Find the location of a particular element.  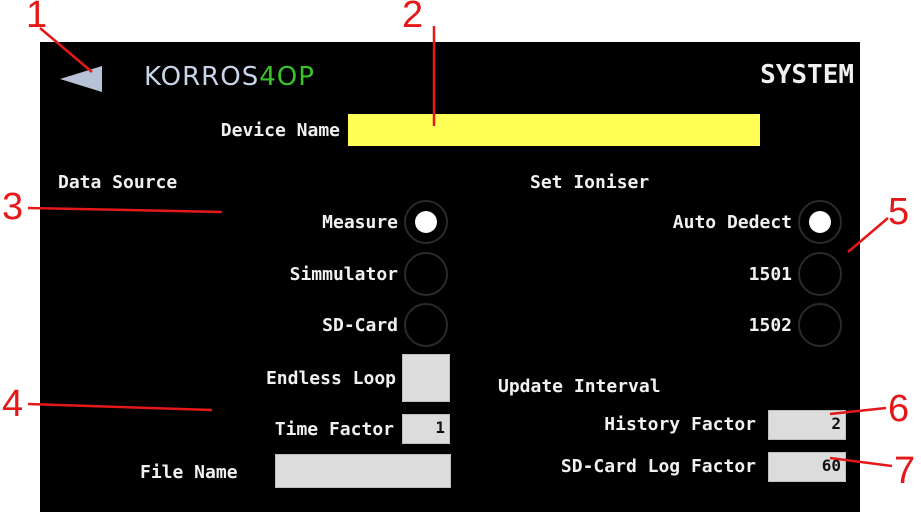

callout-3: 3 is located at coordinates (13, 207).